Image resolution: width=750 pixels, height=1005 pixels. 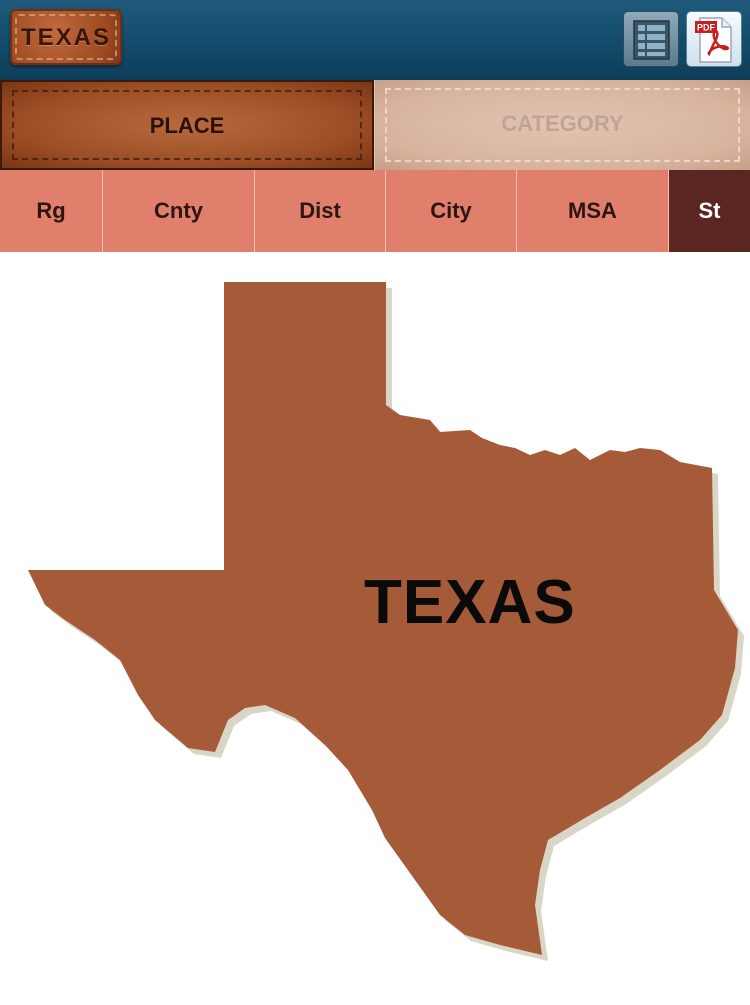 I want to click on tab-city: City, so click(x=451, y=211).